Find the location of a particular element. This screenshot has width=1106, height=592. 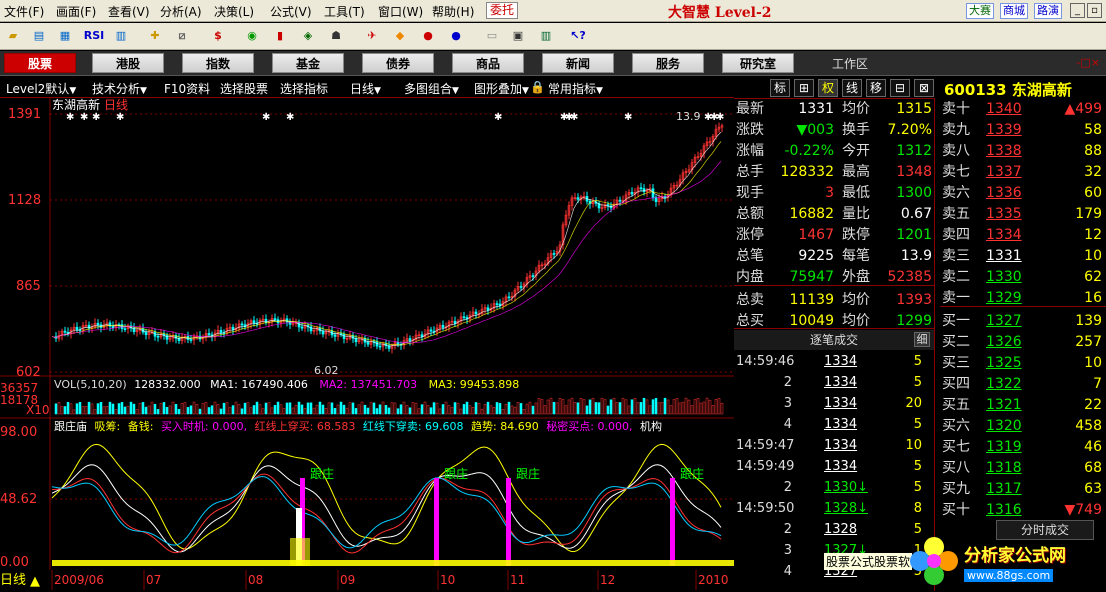

bid-row: 买十 1316 ▼749 is located at coordinates (1023, 510).